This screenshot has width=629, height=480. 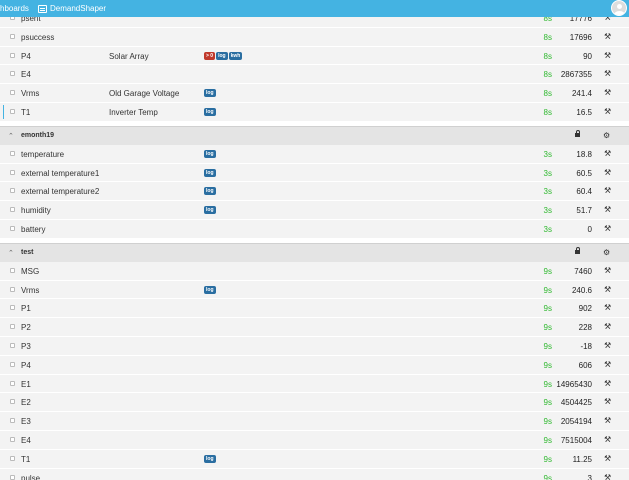 What do you see at coordinates (576, 422) in the screenshot?
I see `input-value: 2054194` at bounding box center [576, 422].